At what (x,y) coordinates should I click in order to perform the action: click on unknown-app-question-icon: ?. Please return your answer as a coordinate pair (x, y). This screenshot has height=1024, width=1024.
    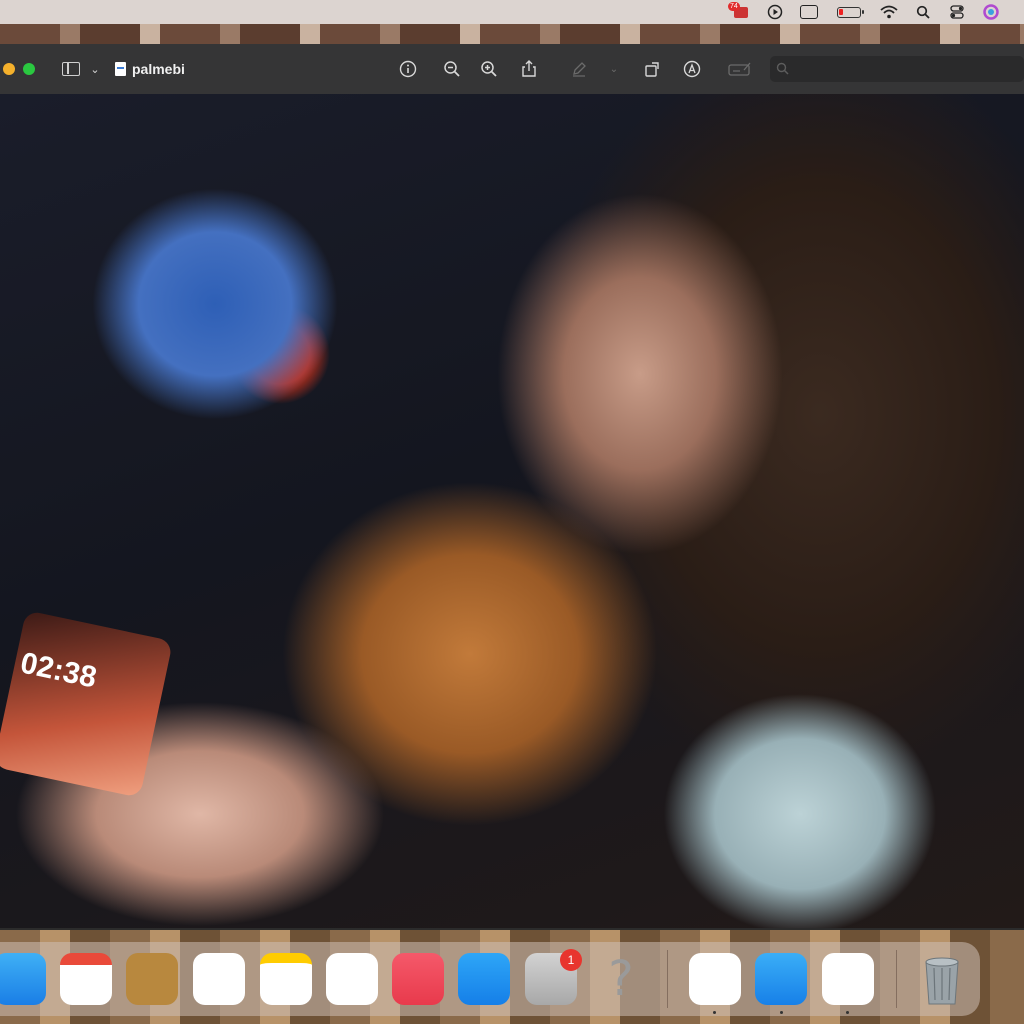
    Looking at the image, I should click on (621, 979).